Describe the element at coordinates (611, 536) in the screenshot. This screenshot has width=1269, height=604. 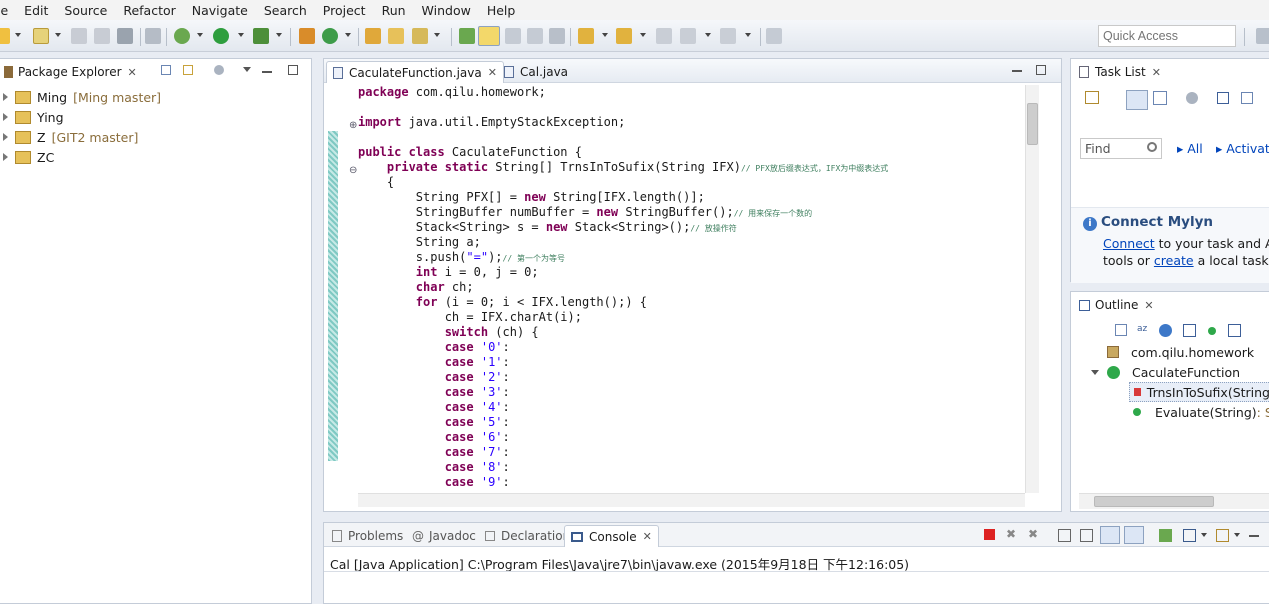
I see `tab-console: Console ✕` at that location.